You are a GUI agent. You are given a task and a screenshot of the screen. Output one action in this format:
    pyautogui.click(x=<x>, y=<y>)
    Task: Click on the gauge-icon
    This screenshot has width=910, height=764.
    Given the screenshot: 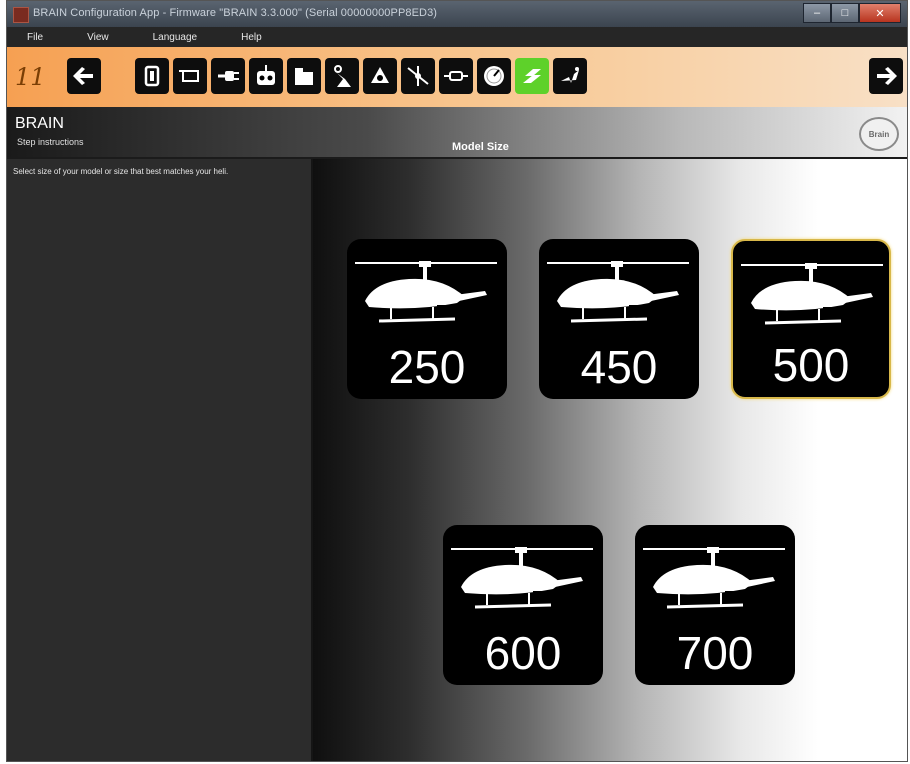 What is the action you would take?
    pyautogui.click(x=494, y=76)
    